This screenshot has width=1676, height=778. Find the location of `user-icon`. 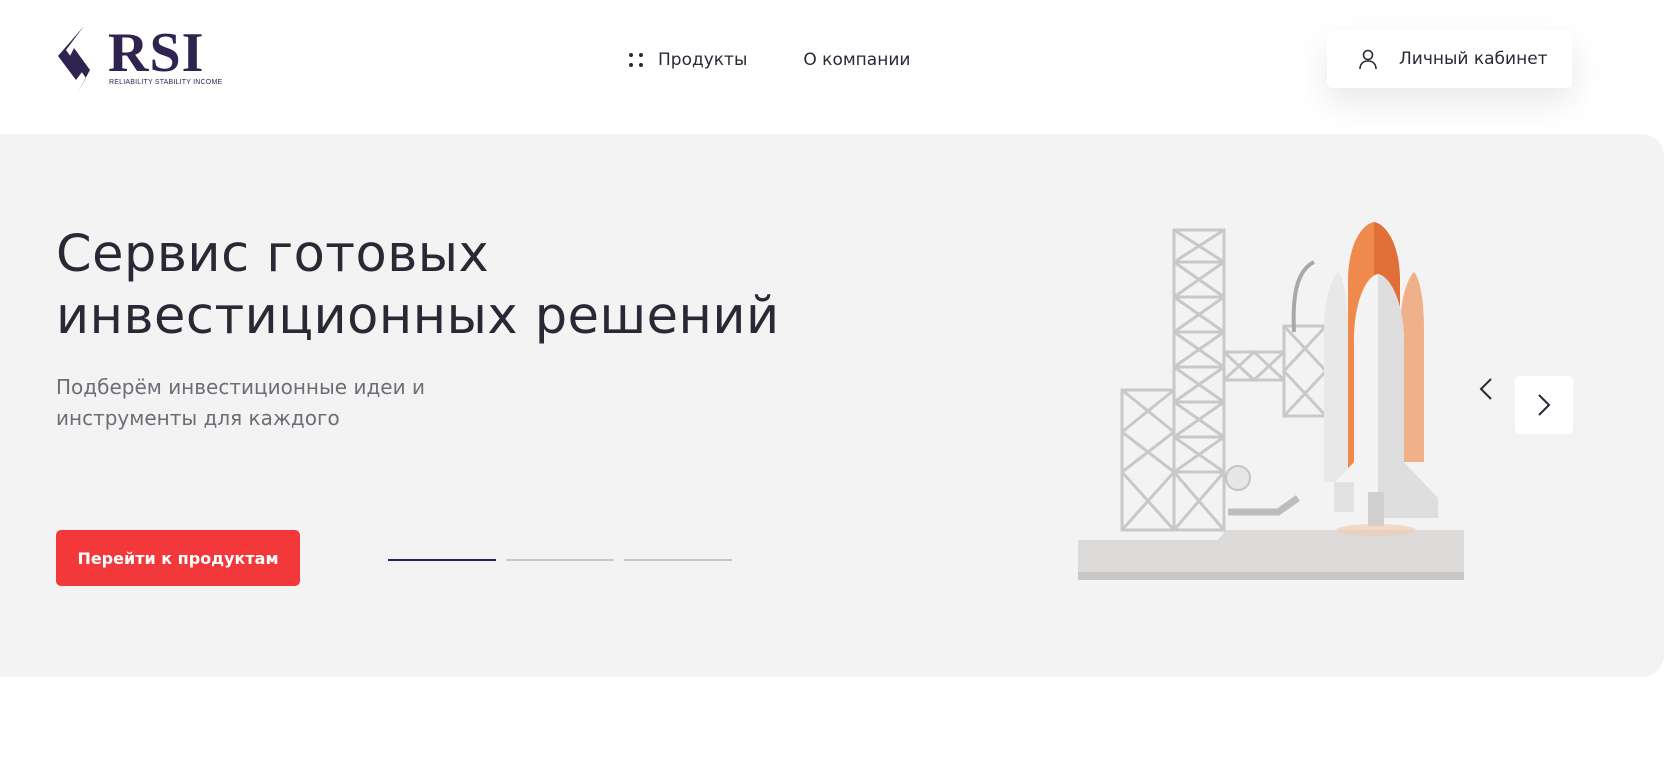

user-icon is located at coordinates (1368, 59).